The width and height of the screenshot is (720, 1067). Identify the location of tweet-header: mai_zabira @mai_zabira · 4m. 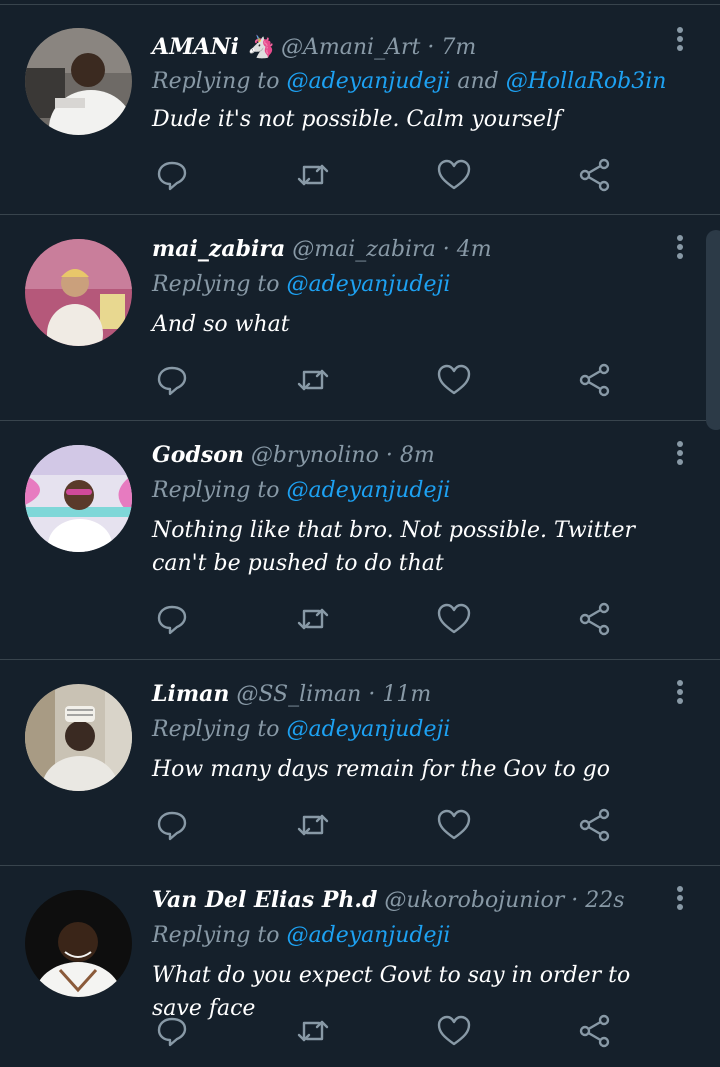
(322, 249).